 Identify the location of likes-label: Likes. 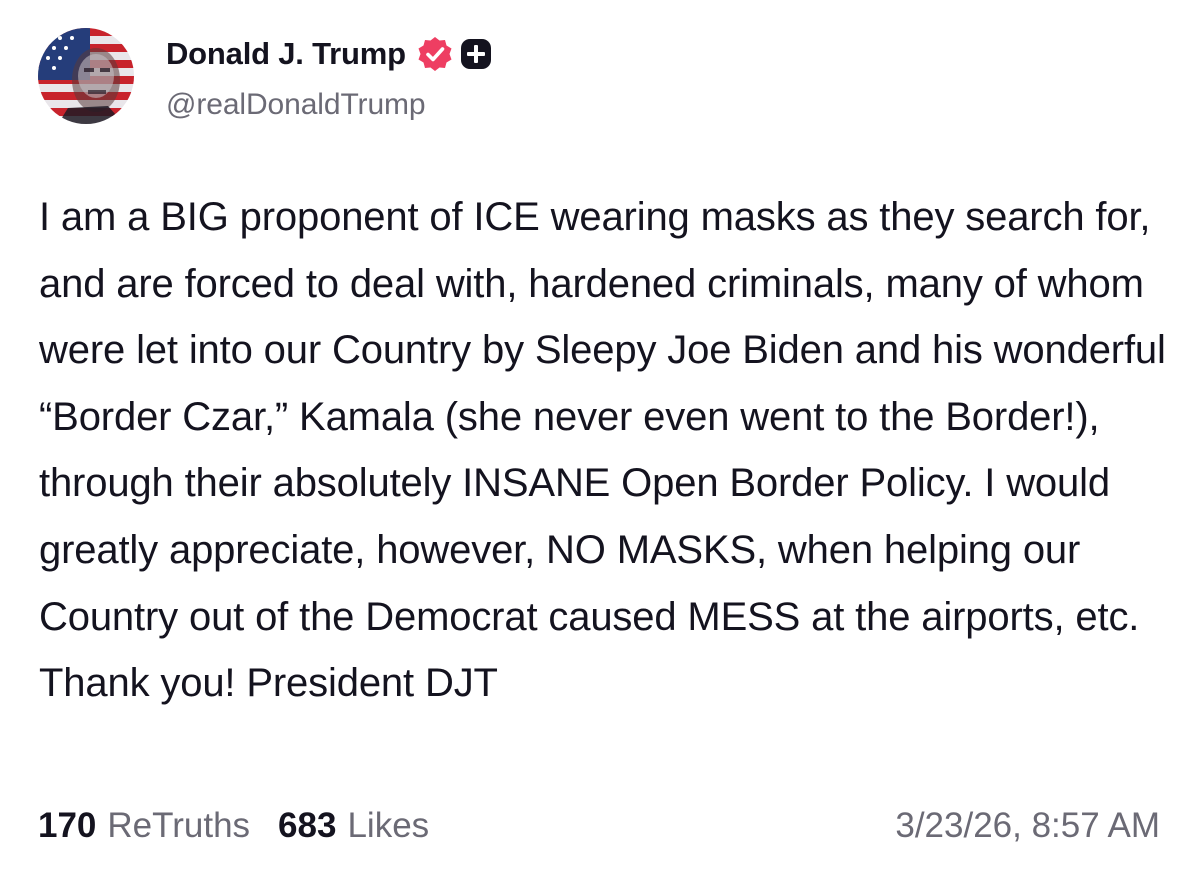
(388, 825).